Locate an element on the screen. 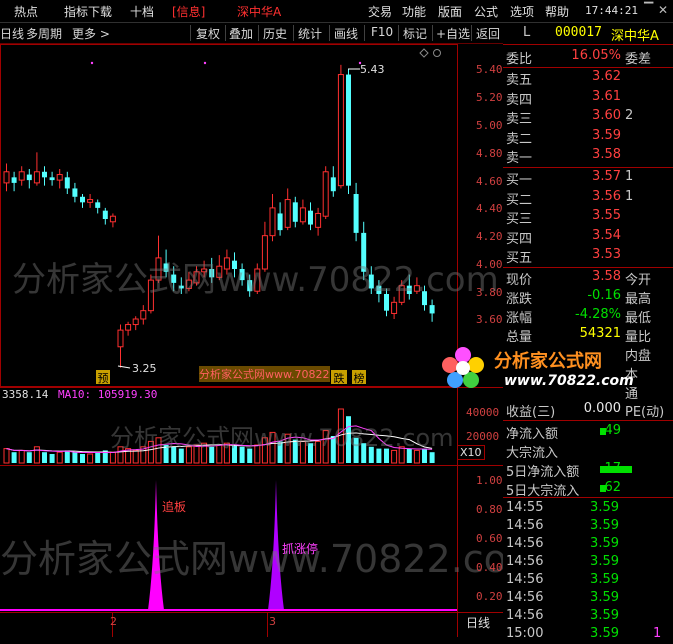 Image resolution: width=673 pixels, height=644 pixels. flow-row: 5日净流入额-17 is located at coordinates (588, 470).